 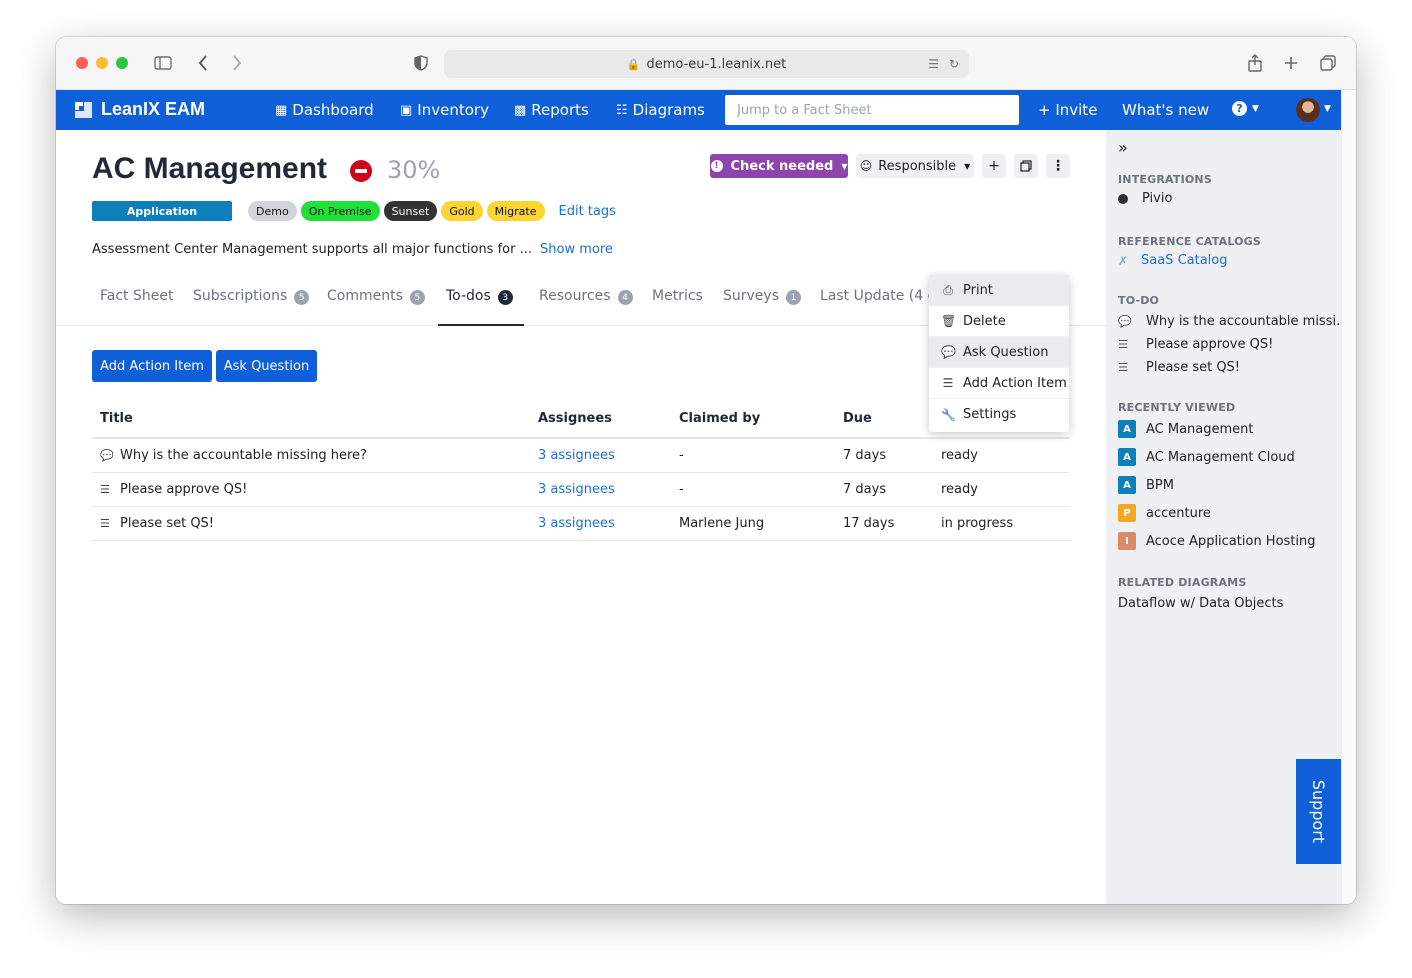 I want to click on tab-metrics: Metrics, so click(x=677, y=307).